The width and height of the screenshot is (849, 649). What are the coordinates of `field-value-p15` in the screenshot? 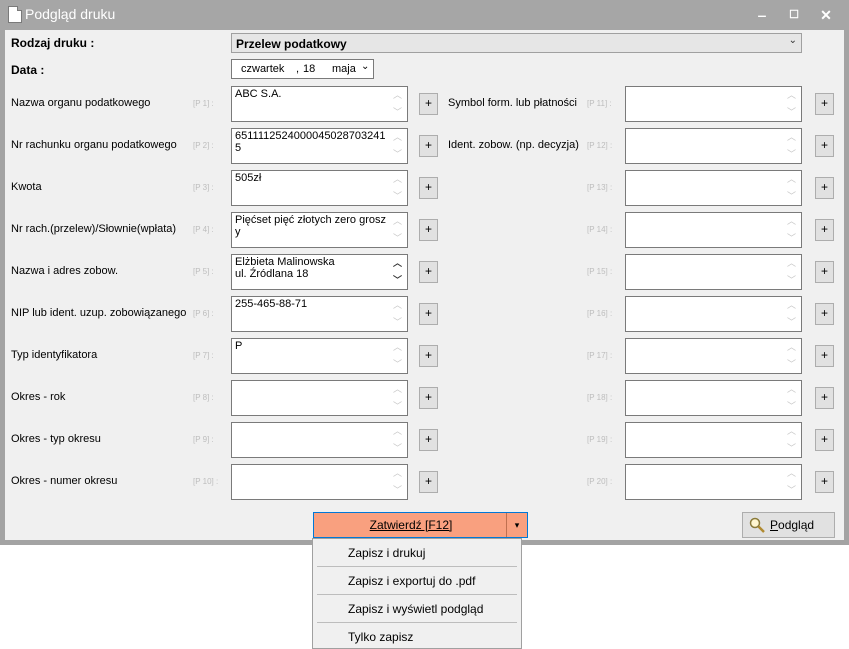 It's located at (706, 272).